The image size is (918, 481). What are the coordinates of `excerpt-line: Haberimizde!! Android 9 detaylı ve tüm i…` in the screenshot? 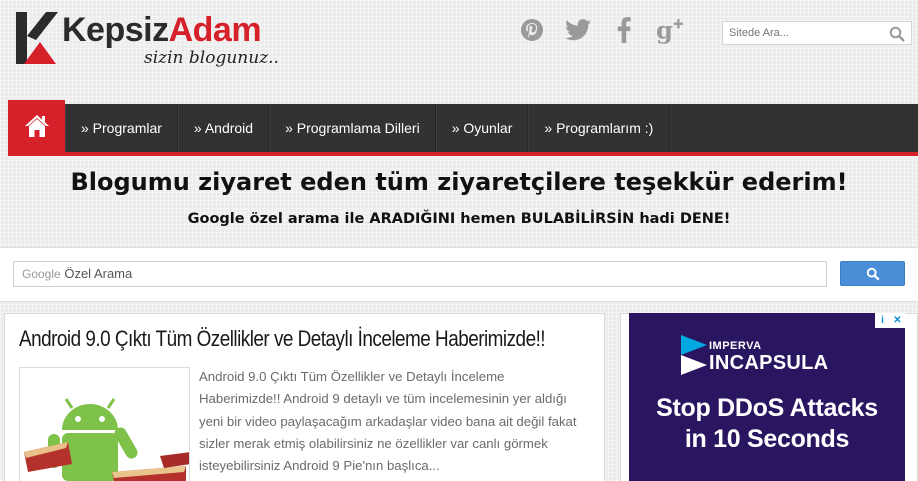 It's located at (383, 399).